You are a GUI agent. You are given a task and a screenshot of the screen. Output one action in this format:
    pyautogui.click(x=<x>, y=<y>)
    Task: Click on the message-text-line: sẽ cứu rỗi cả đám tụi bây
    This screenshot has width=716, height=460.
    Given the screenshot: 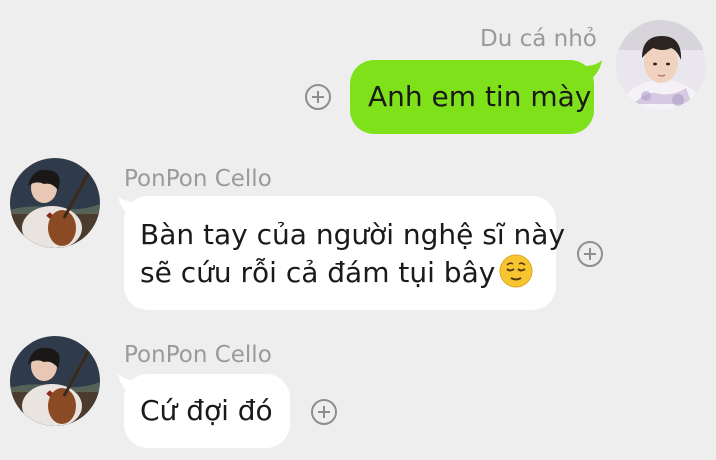 What is the action you would take?
    pyautogui.click(x=318, y=272)
    